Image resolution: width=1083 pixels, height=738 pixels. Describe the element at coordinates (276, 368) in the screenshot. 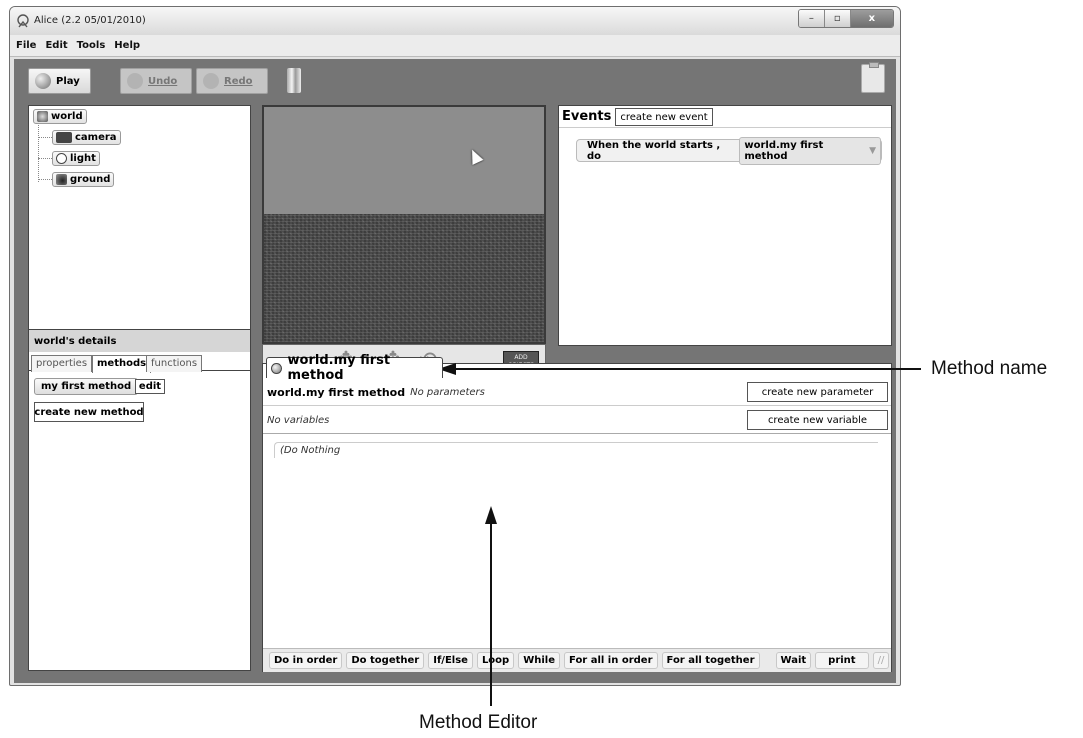

I see `method-ball-icon` at that location.